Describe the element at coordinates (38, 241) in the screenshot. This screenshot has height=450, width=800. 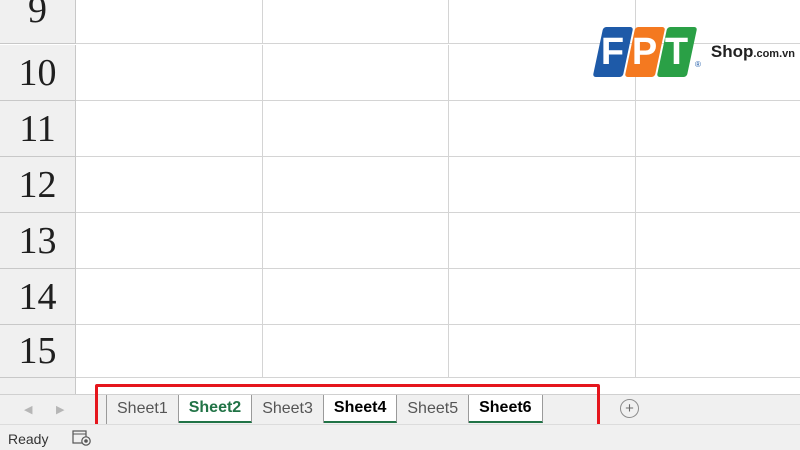
I see `row-header: 13` at that location.